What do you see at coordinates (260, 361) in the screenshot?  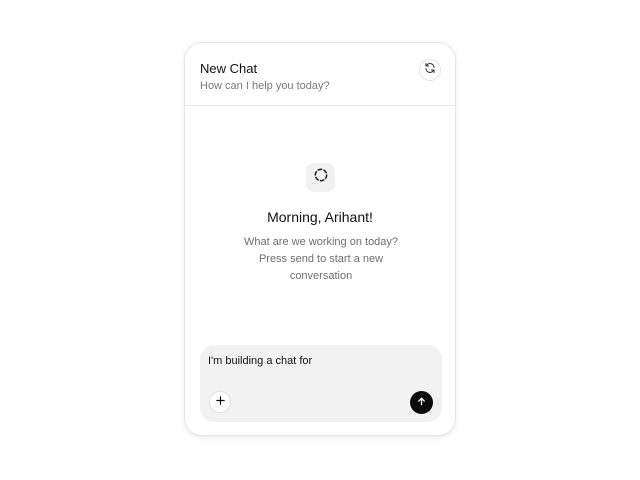 I see `message-input: I'm building a chat for` at bounding box center [260, 361].